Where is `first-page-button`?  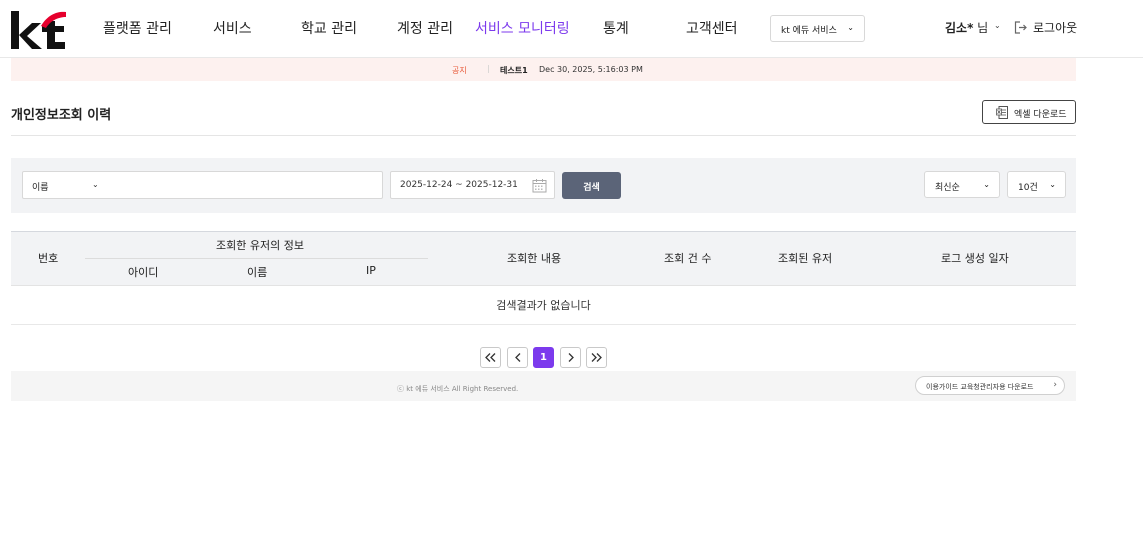
first-page-button is located at coordinates (490, 357).